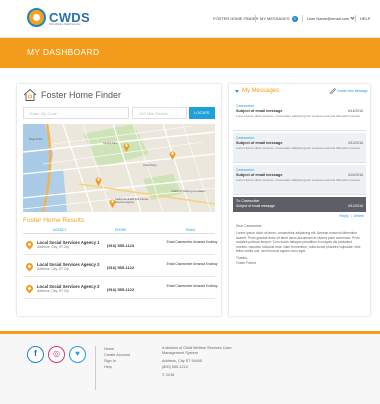 The height and width of the screenshot is (404, 380). I want to click on message-signature: Foster Parent, so click(246, 262).